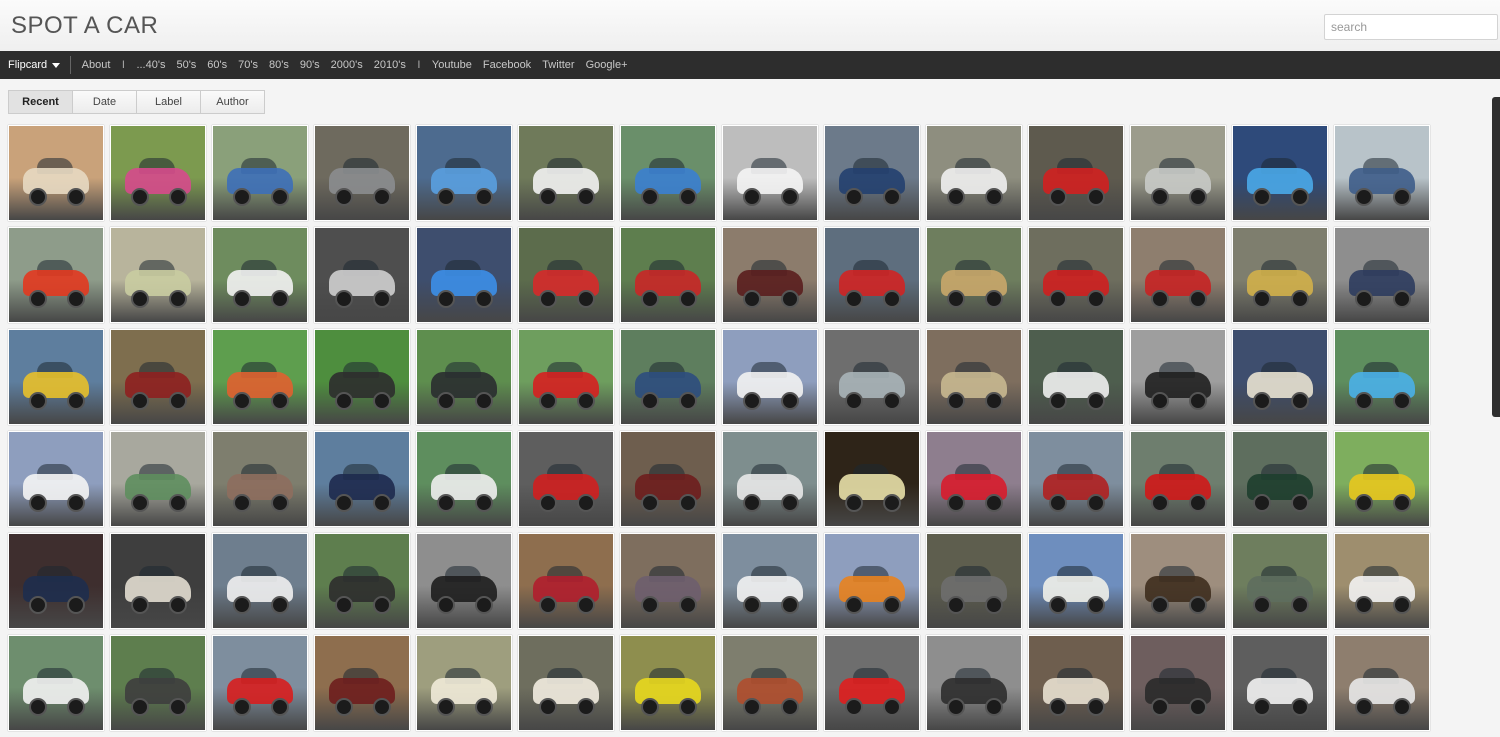  What do you see at coordinates (346, 65) in the screenshot?
I see `nav-item-2000s: 2000's` at bounding box center [346, 65].